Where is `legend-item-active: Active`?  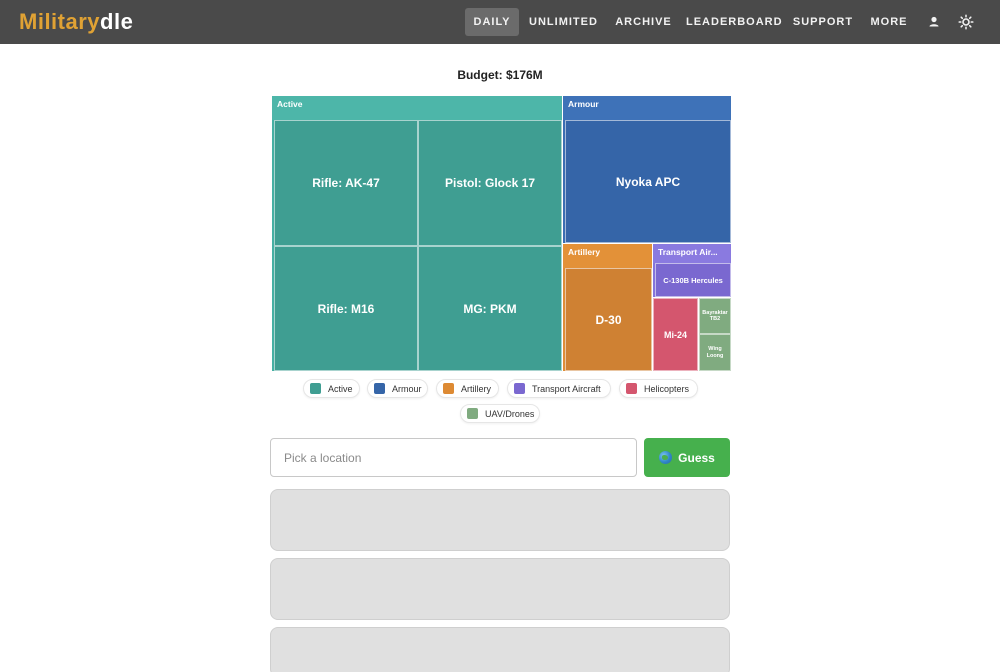 legend-item-active: Active is located at coordinates (331, 388).